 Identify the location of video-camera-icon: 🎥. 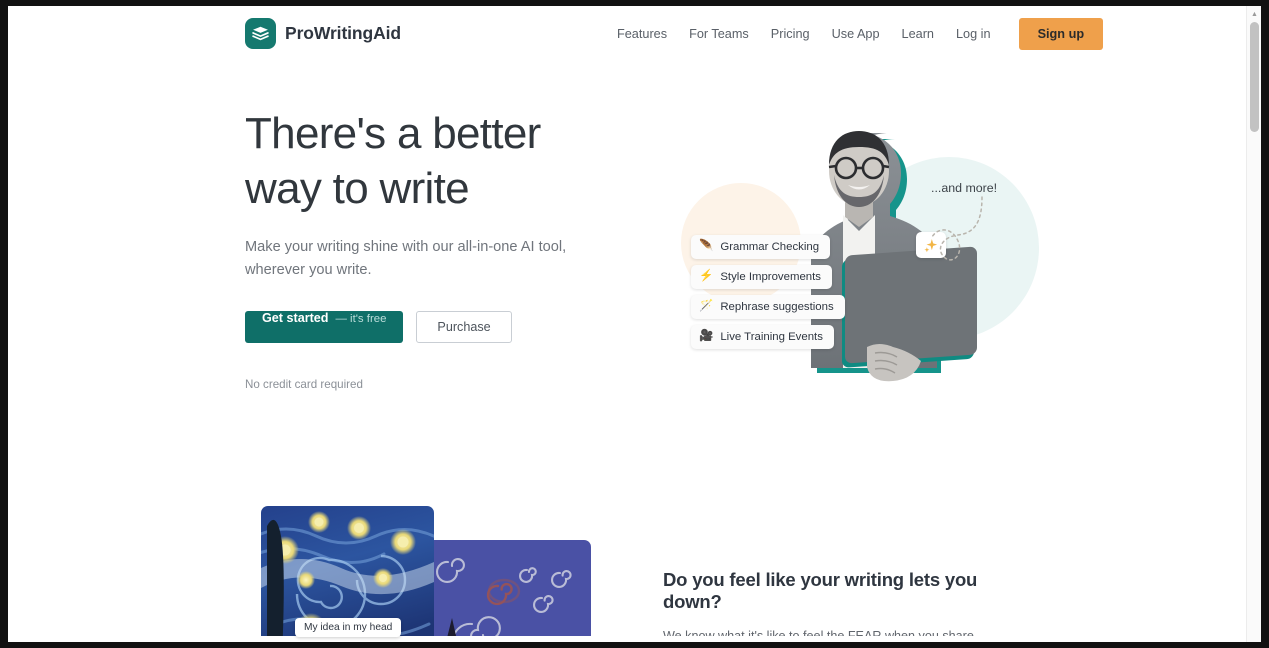
(706, 336).